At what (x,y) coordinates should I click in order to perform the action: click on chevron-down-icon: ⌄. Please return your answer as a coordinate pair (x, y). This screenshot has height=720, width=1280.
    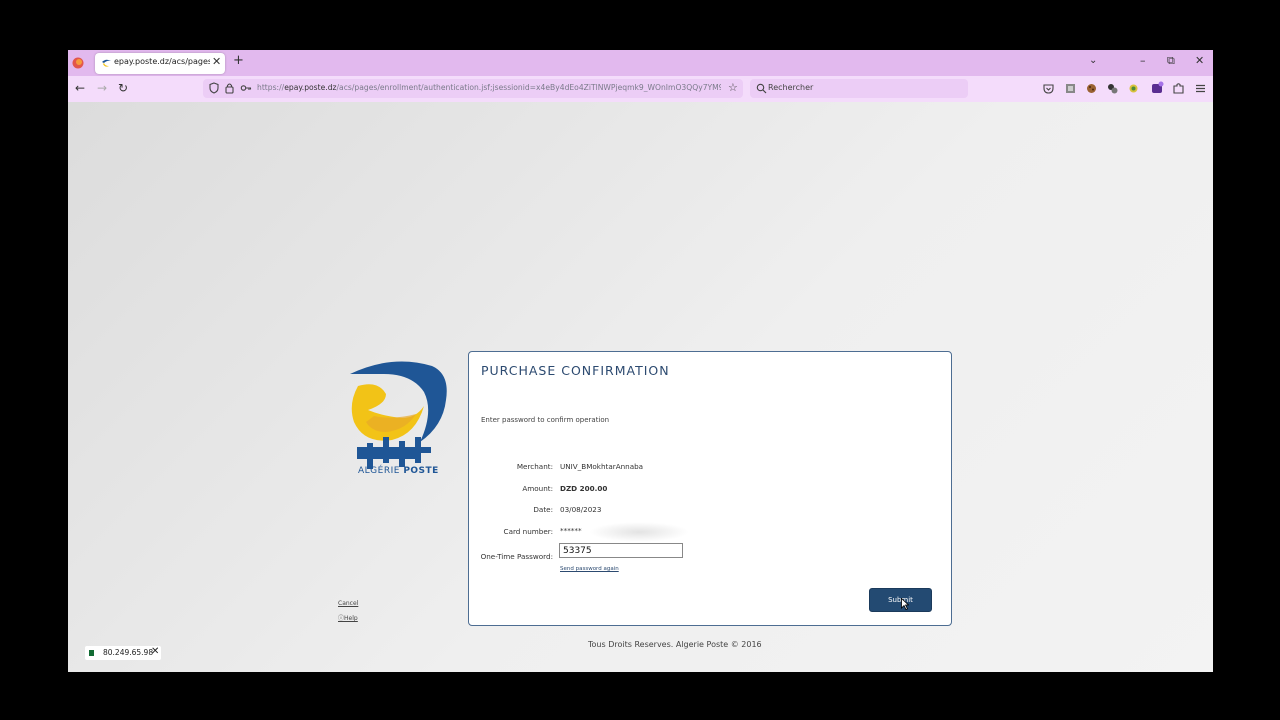
    Looking at the image, I should click on (1093, 60).